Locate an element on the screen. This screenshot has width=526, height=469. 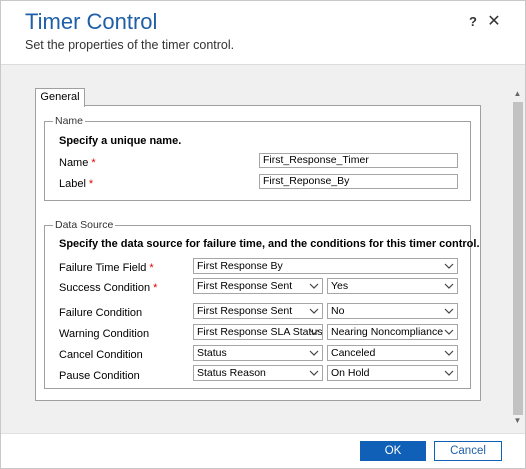
cancel-condition-field-value: Status is located at coordinates (212, 353).